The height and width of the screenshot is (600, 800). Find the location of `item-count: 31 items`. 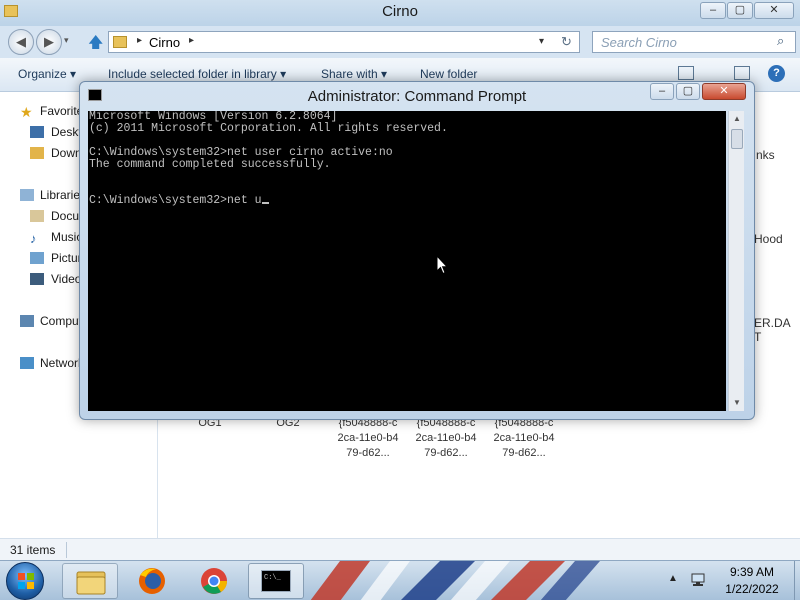

item-count: 31 items is located at coordinates (33, 550).